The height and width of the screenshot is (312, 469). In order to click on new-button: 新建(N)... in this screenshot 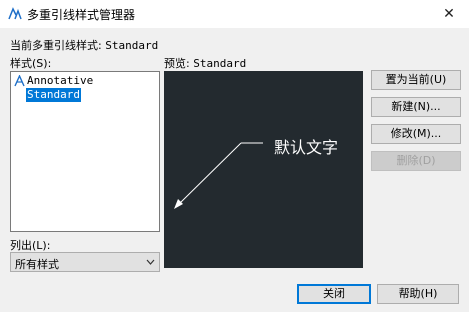, I will do `click(416, 107)`.